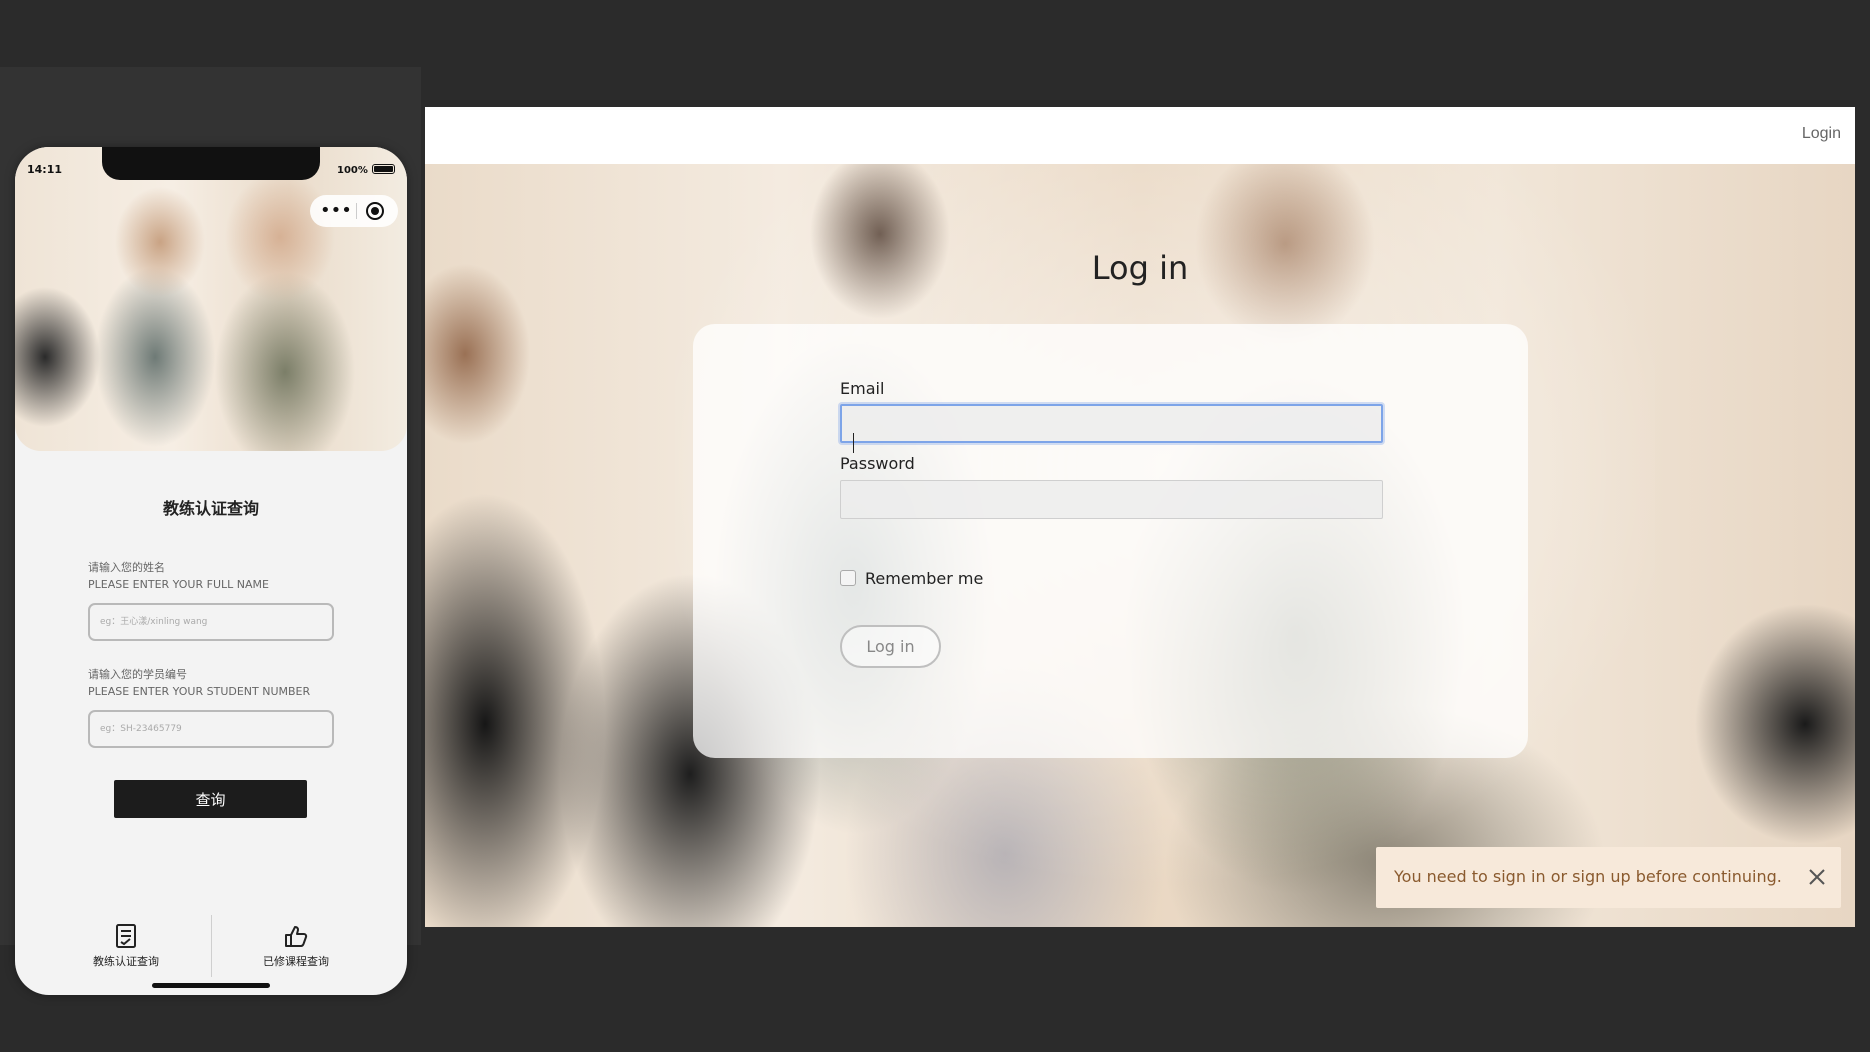 This screenshot has width=1870, height=1052. Describe the element at coordinates (296, 961) in the screenshot. I see `tab-label: 已修课程查询` at that location.